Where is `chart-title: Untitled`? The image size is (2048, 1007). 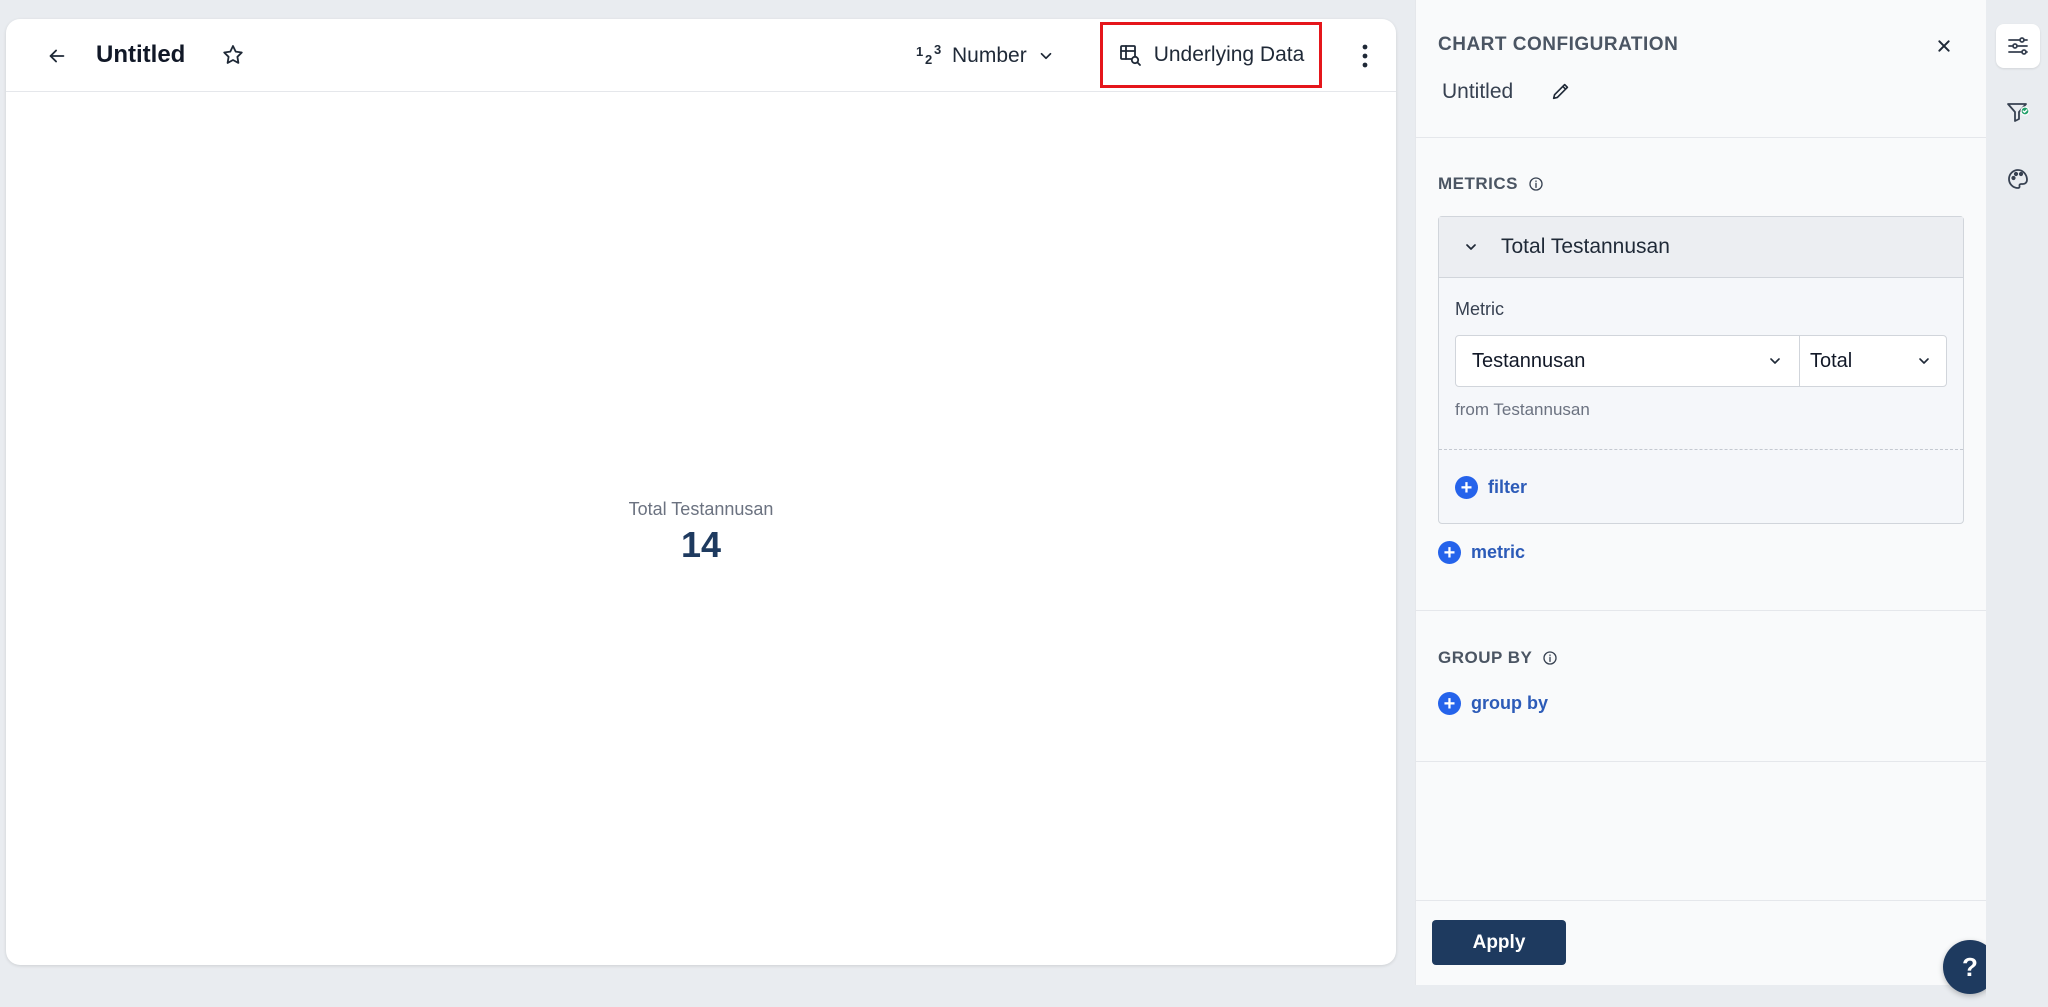 chart-title: Untitled is located at coordinates (141, 54).